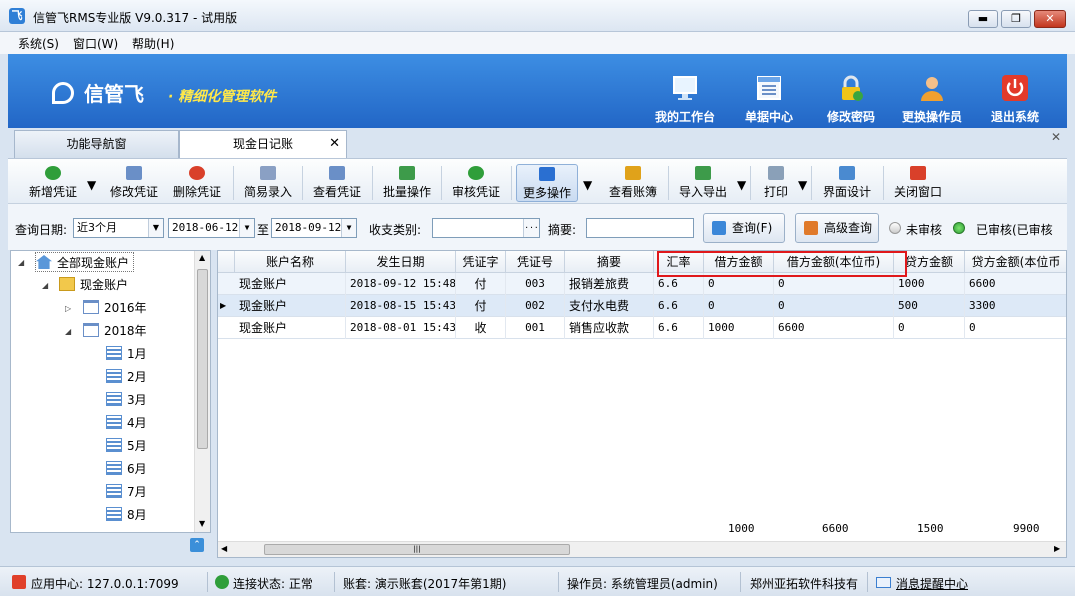 Image resolution: width=1075 pixels, height=596 pixels. I want to click on add-voucher-dropdown-icon: ▼, so click(91, 185).